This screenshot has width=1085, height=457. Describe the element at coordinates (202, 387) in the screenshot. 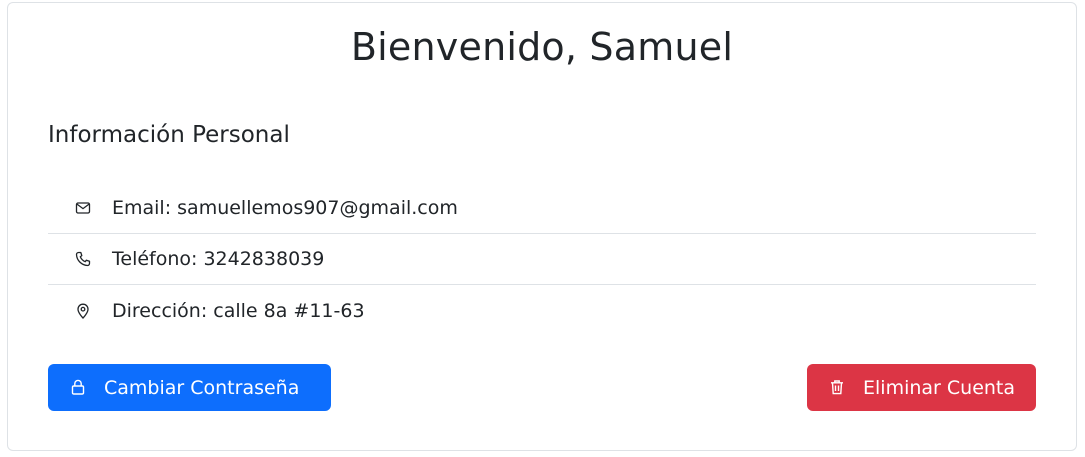

I see `change-password-label: Cambiar Contraseña` at that location.